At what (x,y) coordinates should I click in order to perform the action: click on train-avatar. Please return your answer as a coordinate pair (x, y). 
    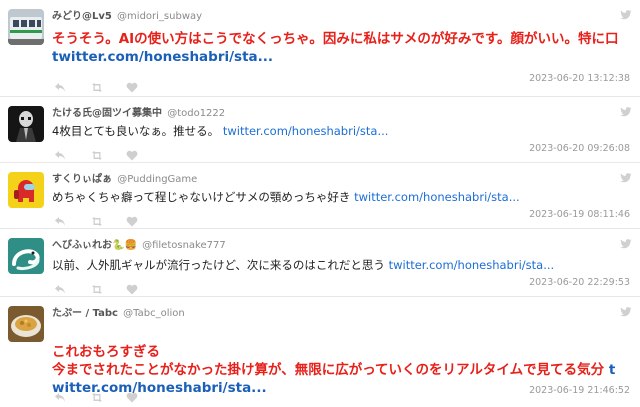
    Looking at the image, I should click on (26, 27).